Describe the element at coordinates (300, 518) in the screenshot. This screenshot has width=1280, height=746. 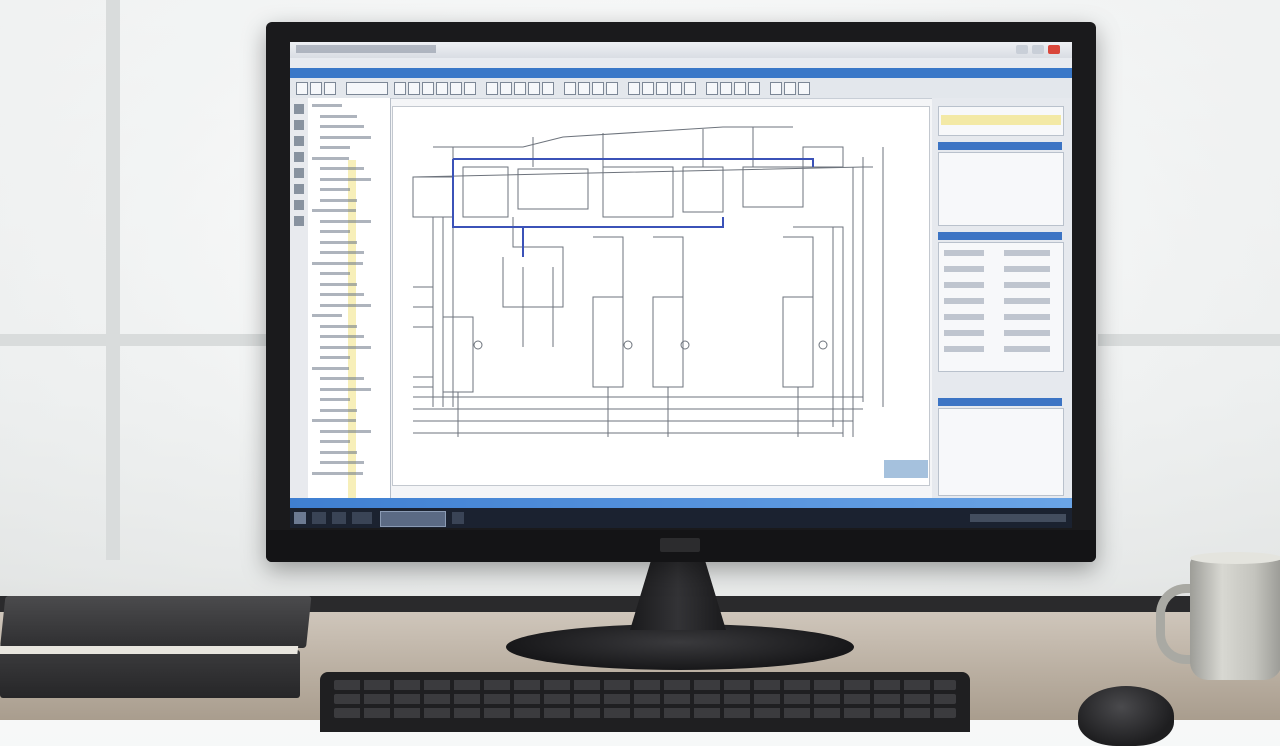
I see `start-icon` at that location.